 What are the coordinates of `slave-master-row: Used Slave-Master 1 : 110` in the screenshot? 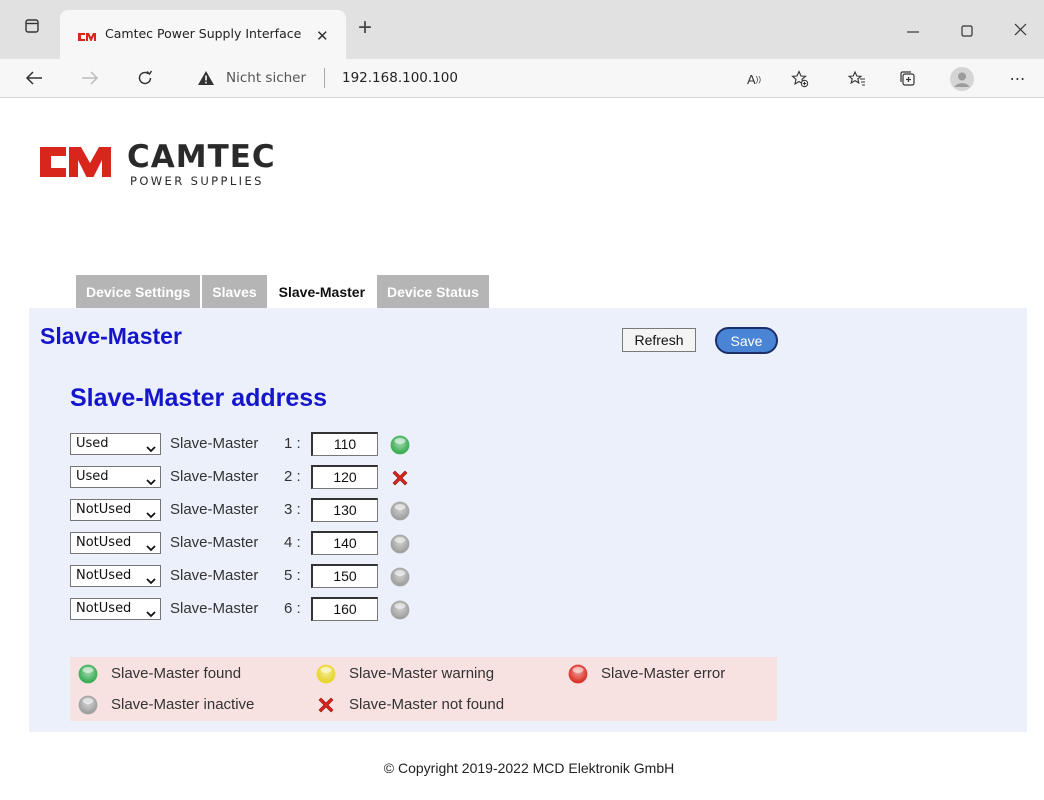 It's located at (270, 444).